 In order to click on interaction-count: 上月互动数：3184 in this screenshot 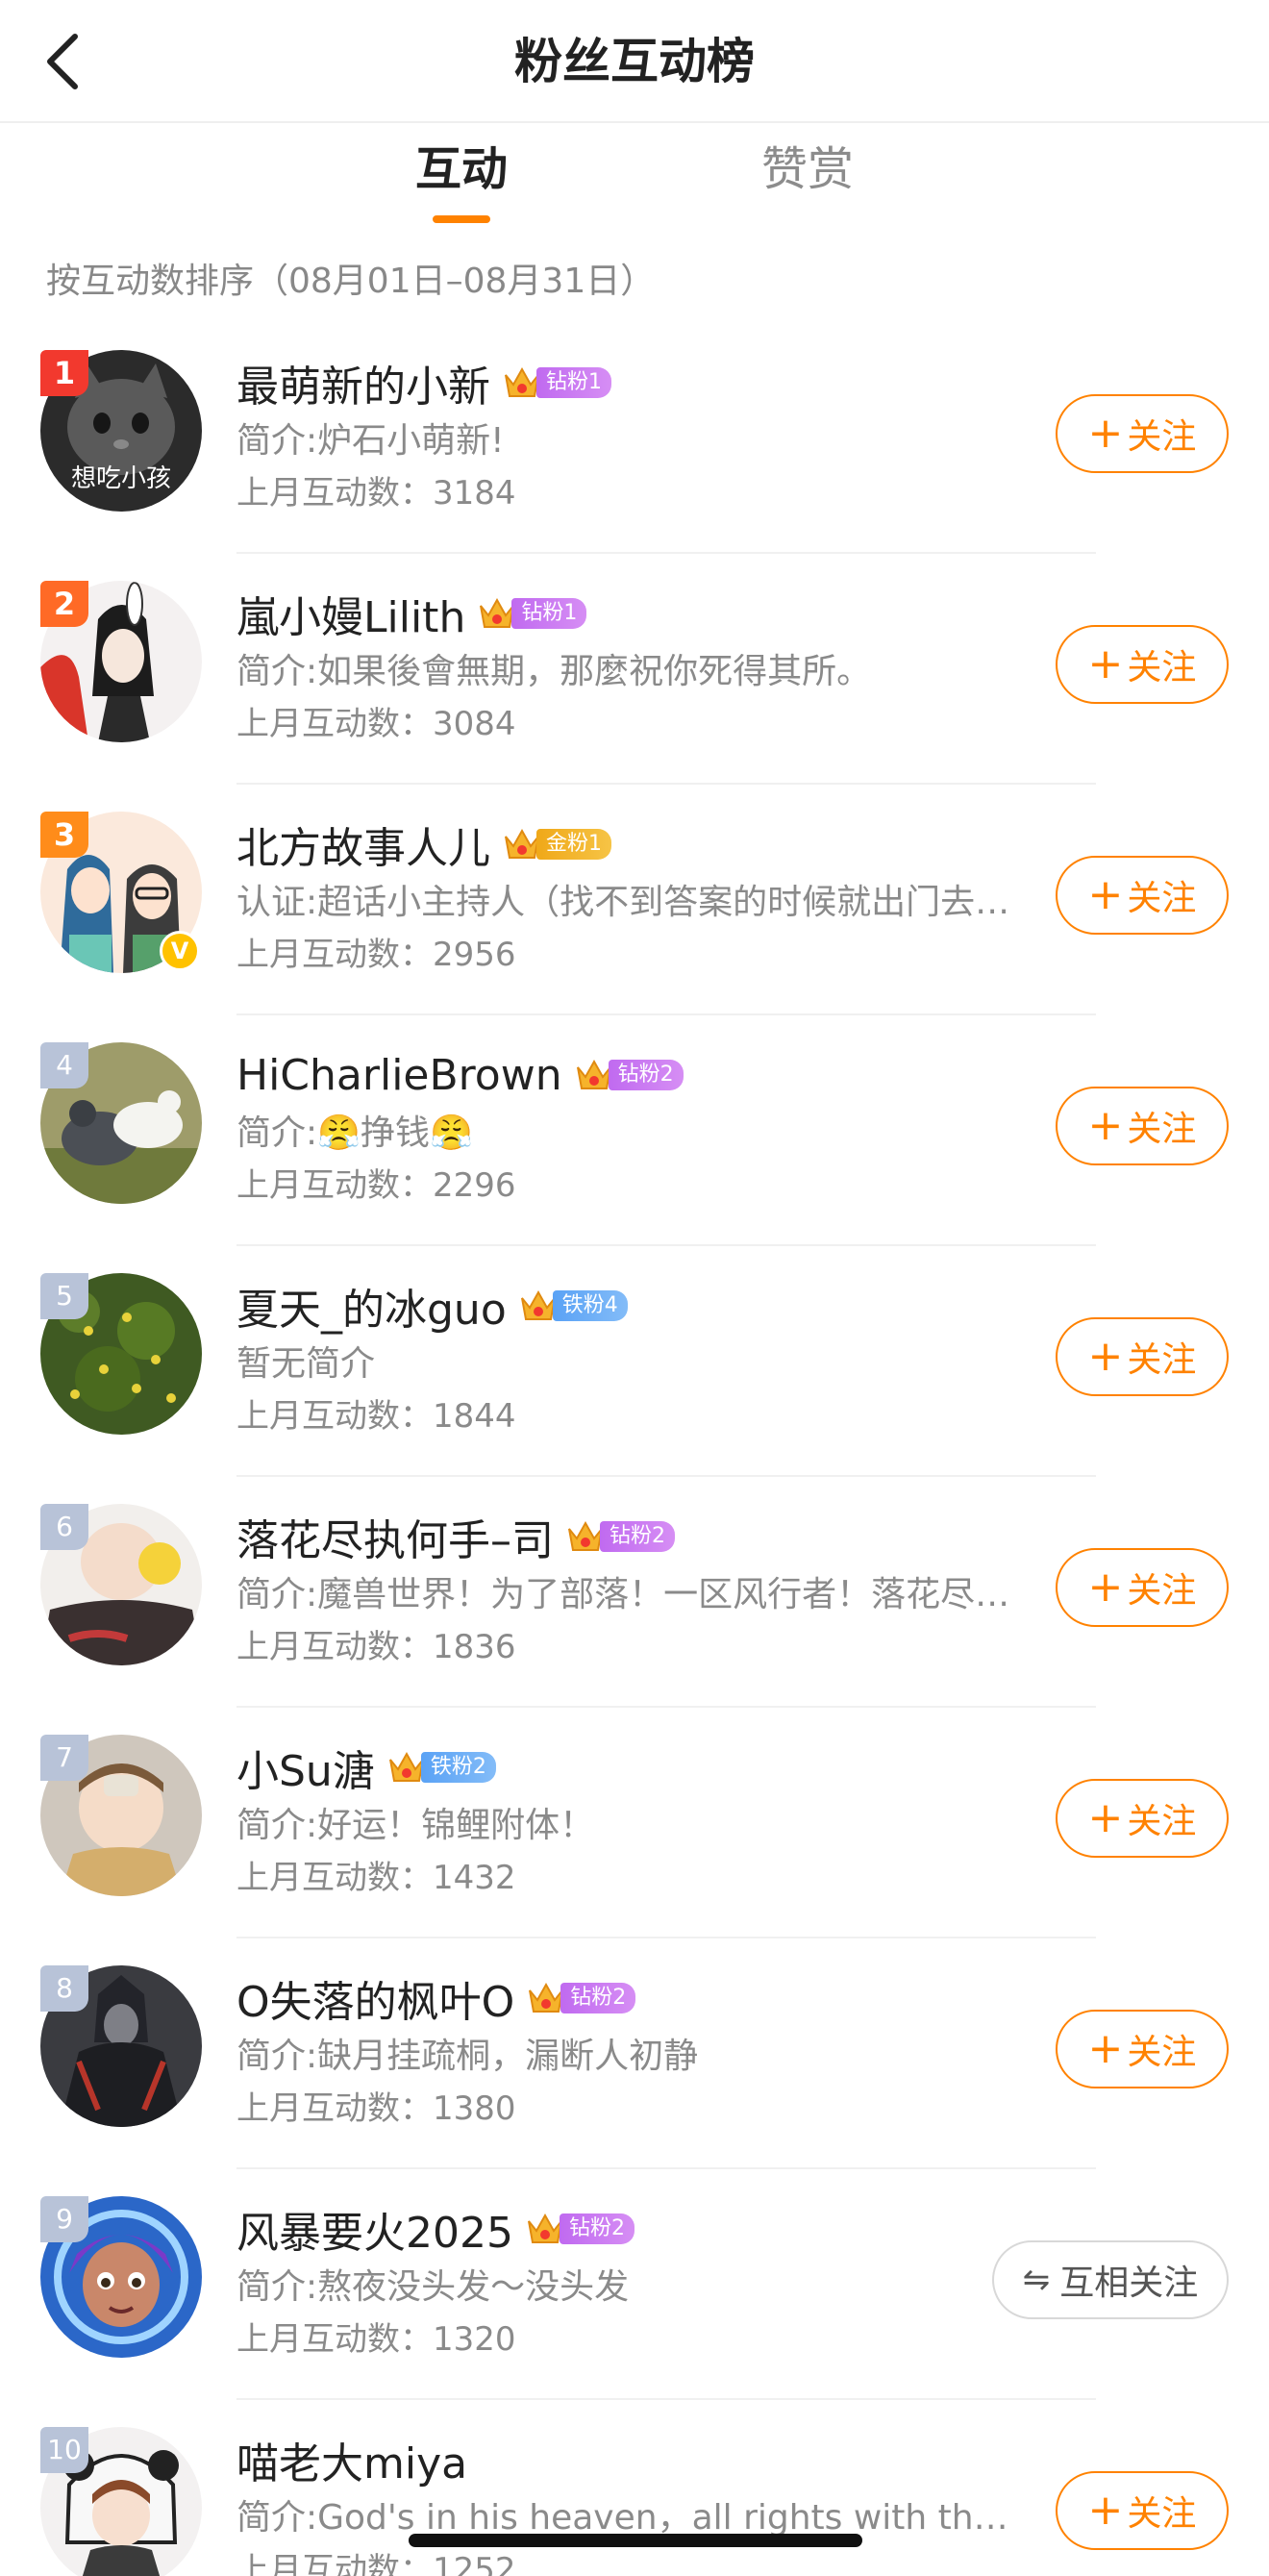, I will do `click(376, 493)`.